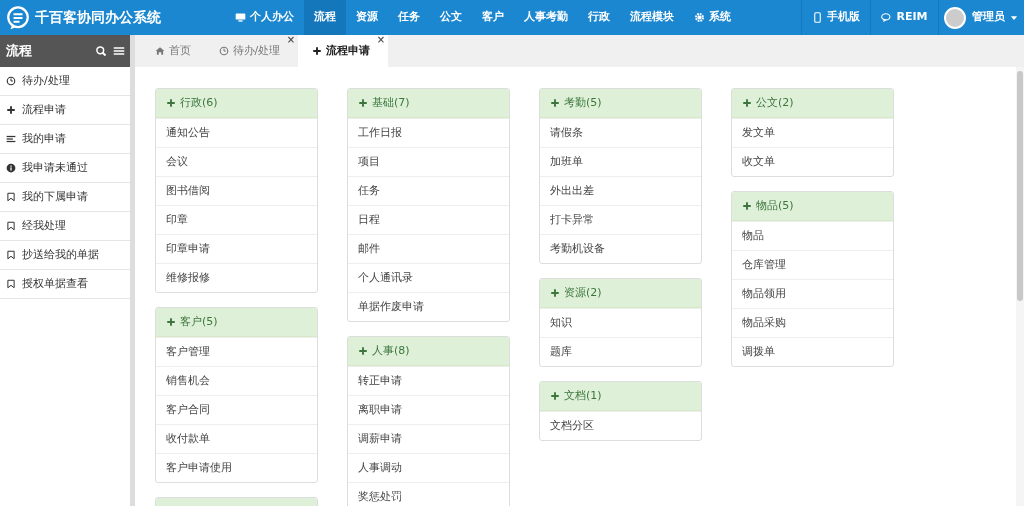  Describe the element at coordinates (620, 351) in the screenshot. I see `panel-item: 题库` at that location.